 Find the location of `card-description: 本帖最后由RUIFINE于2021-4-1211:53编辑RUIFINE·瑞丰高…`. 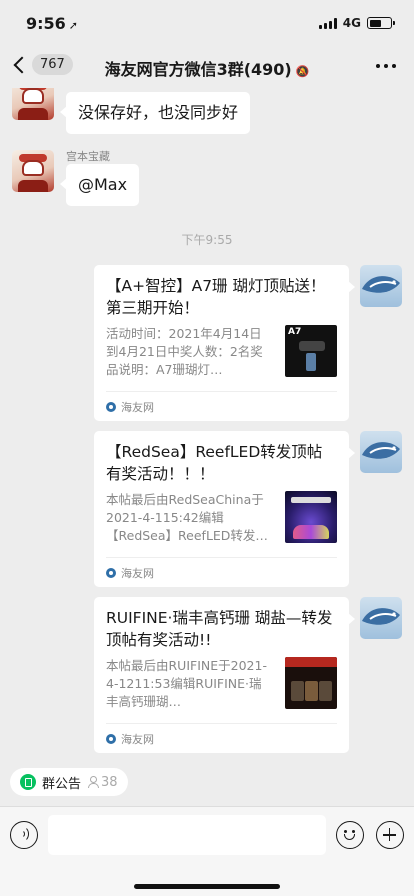

card-description: 本帖最后由RUIFINE于2021-4-1211:53编辑RUIFINE·瑞丰高… is located at coordinates (186, 683).